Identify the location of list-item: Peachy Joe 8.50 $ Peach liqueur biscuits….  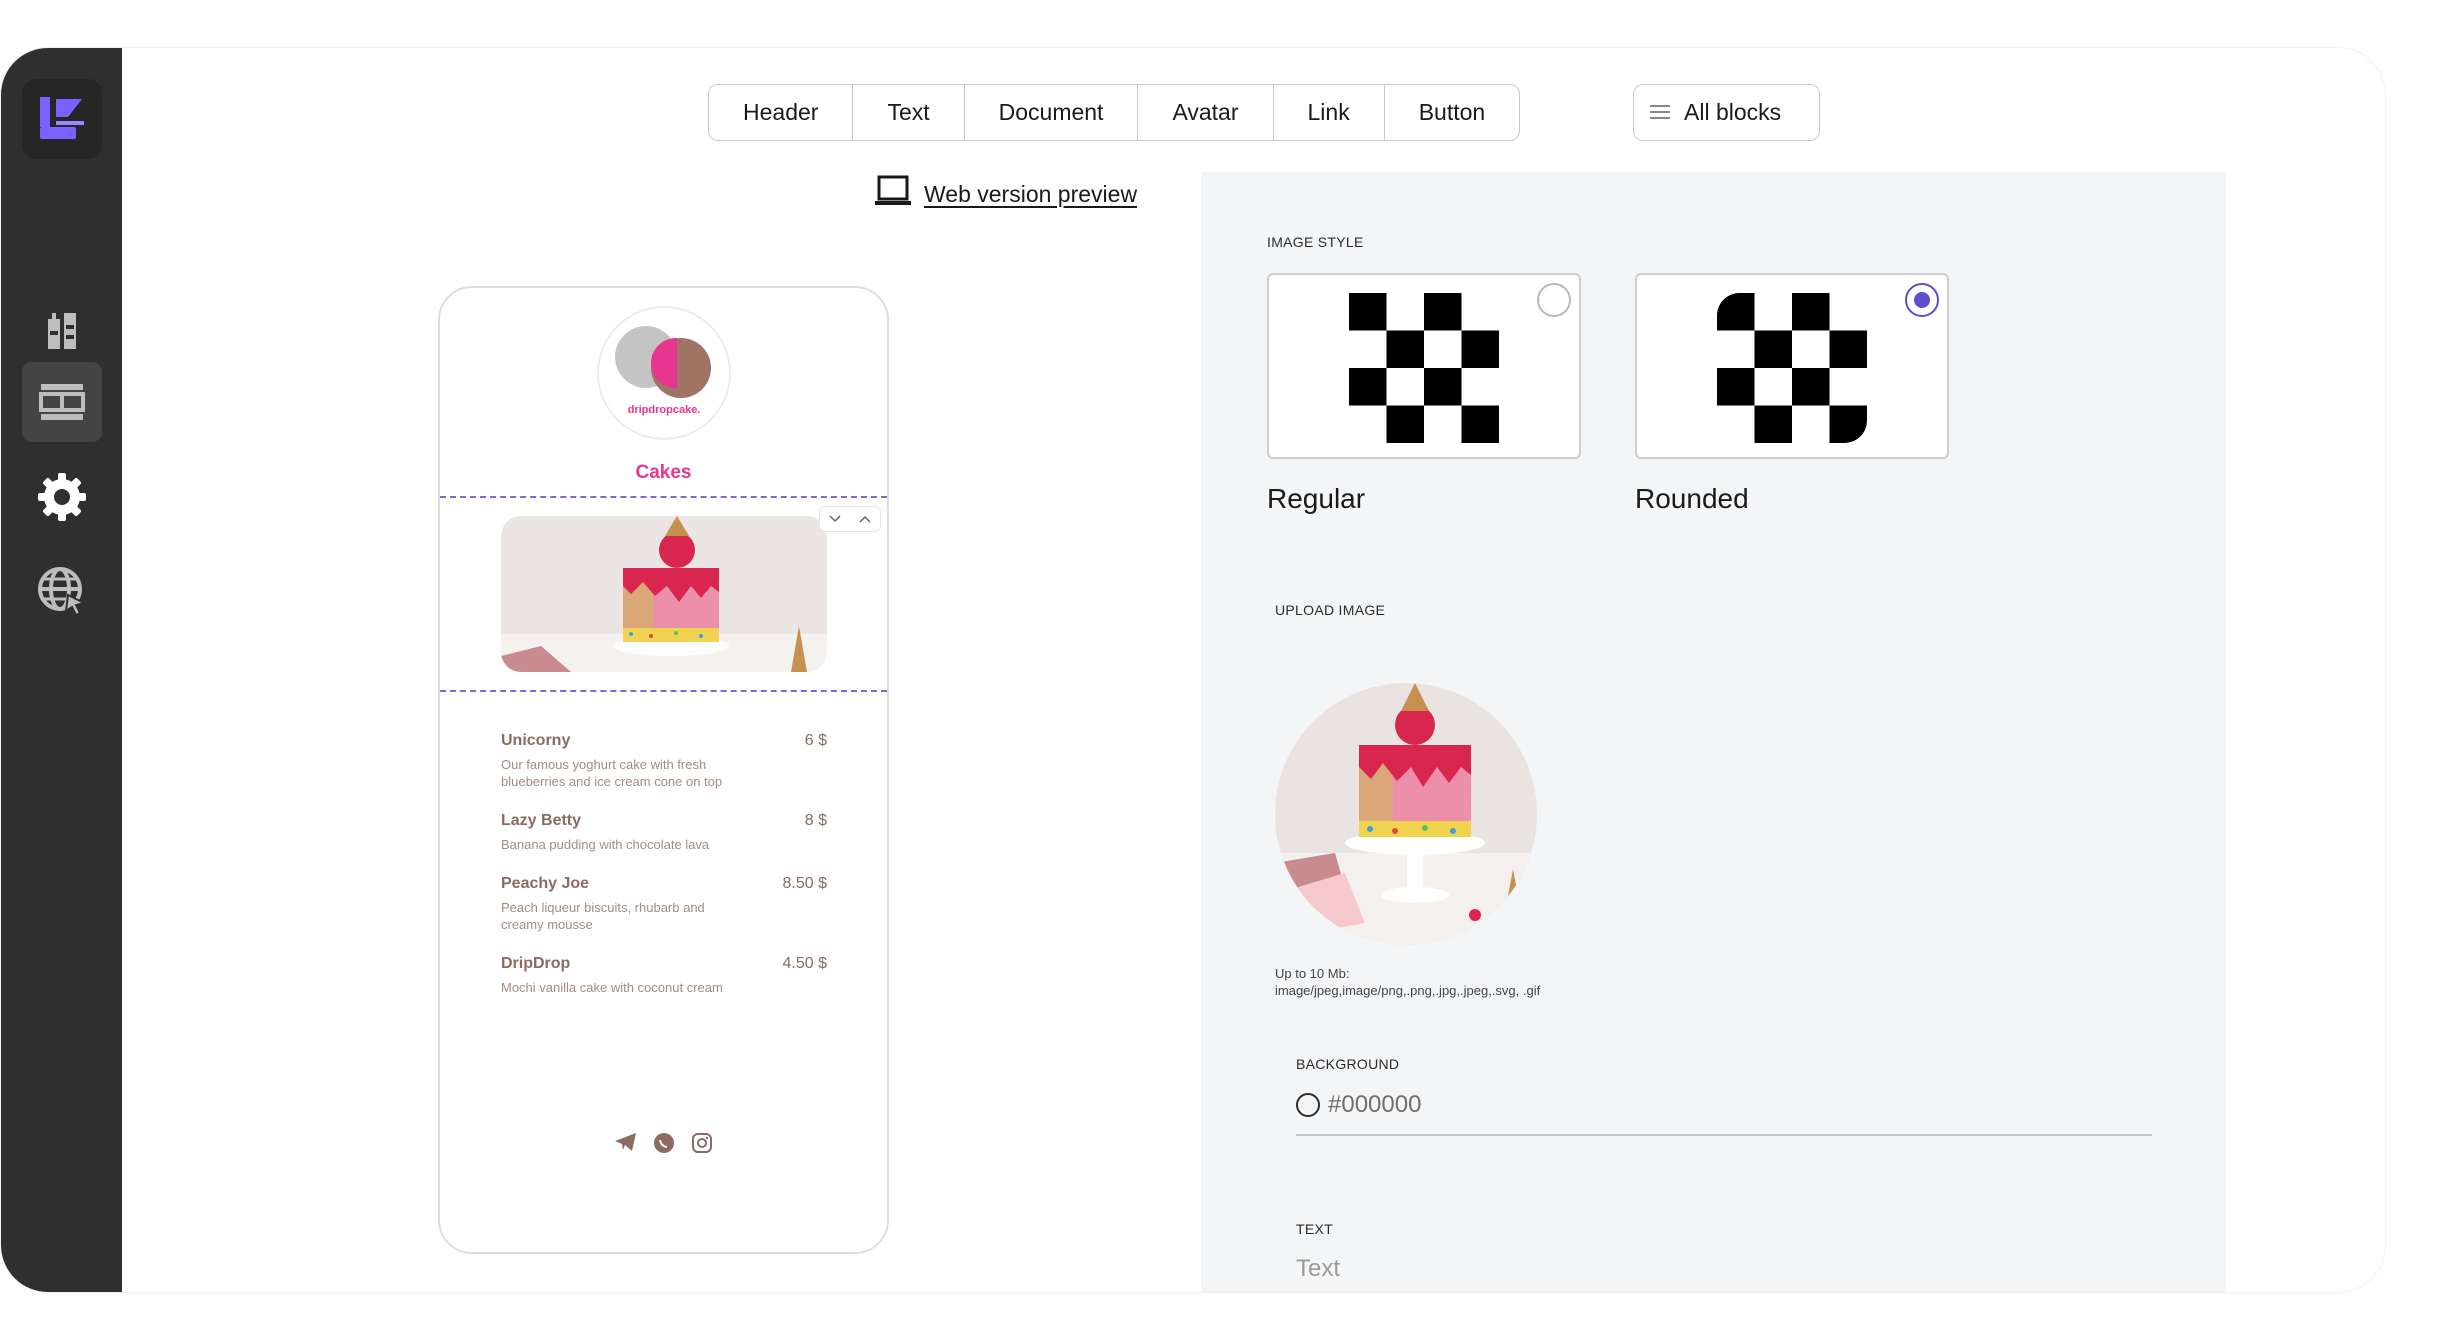
(664, 904).